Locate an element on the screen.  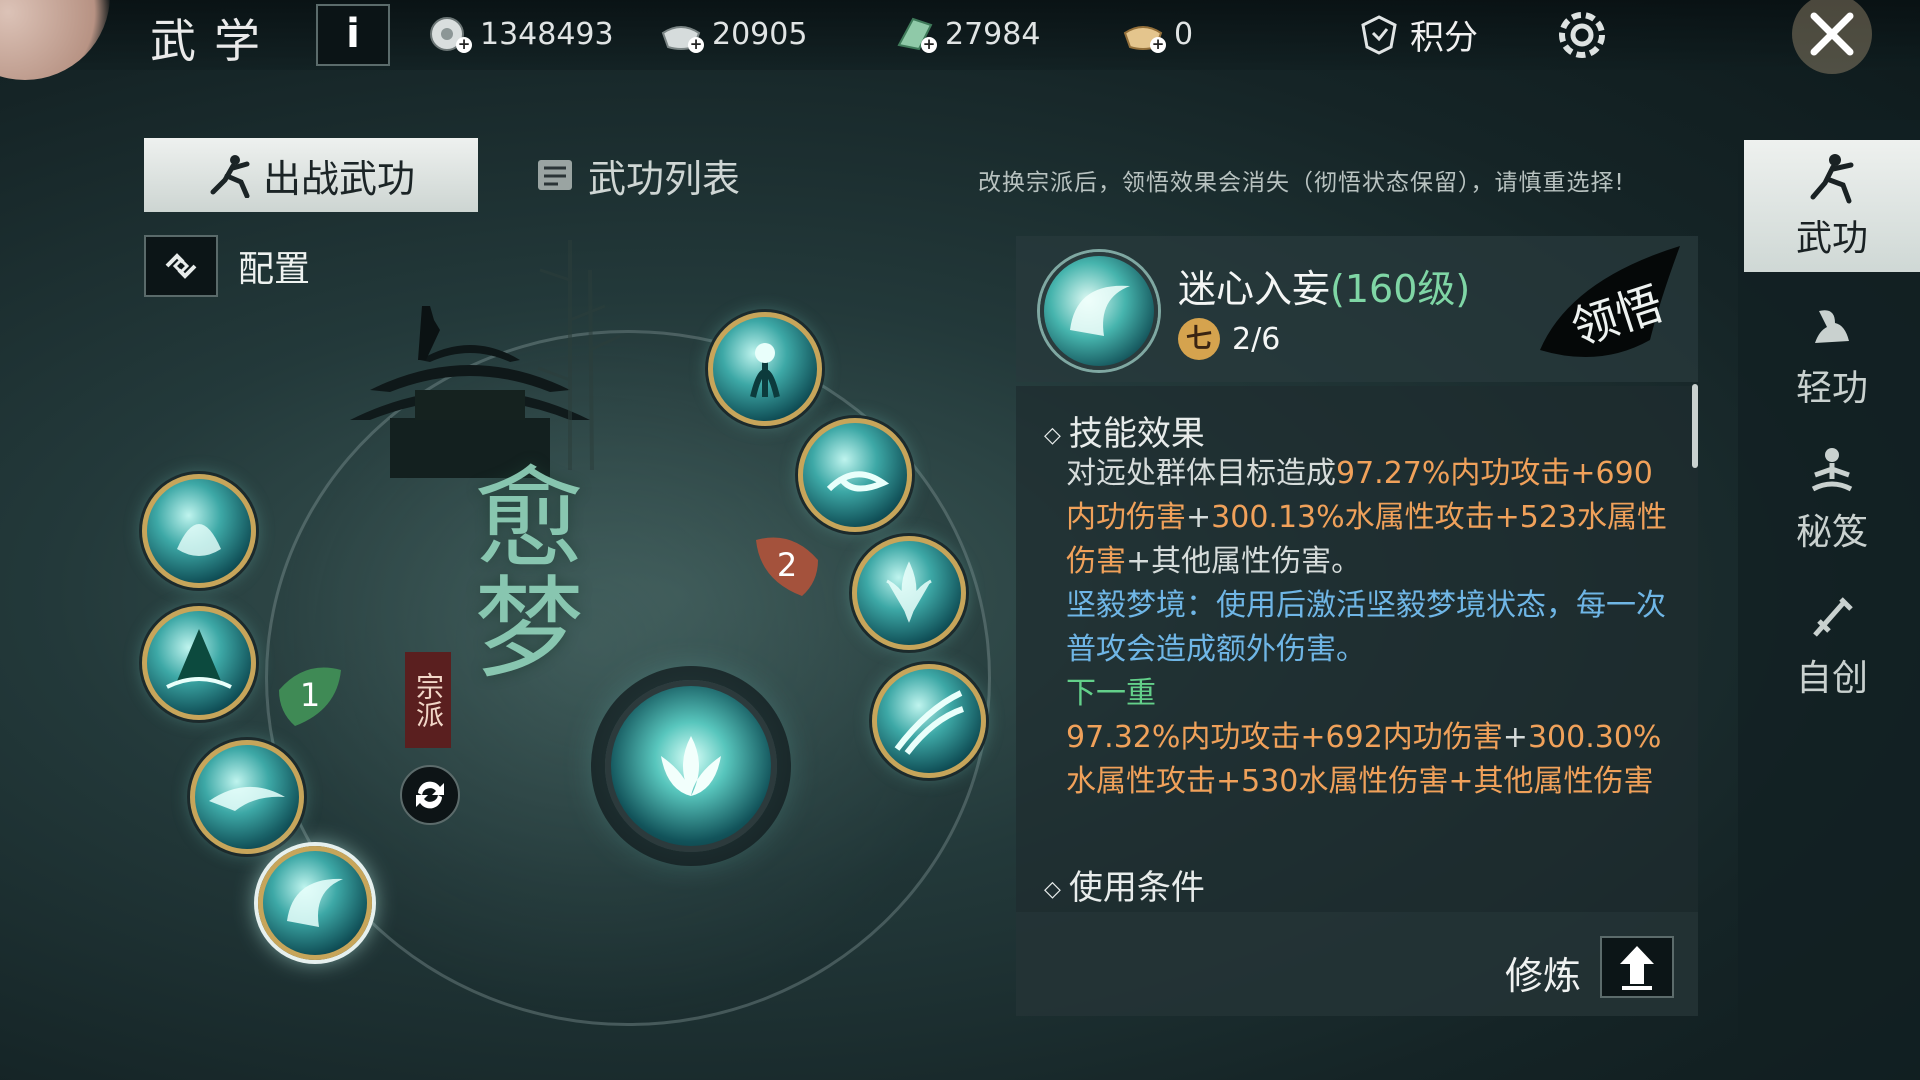
meditation-icon is located at coordinates (1832, 470).